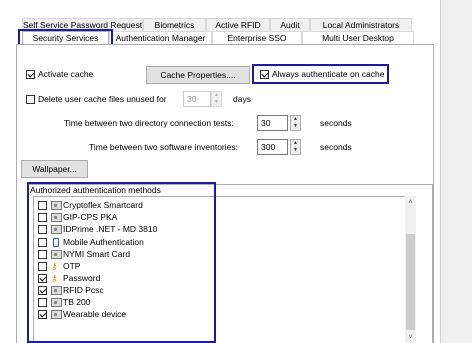  What do you see at coordinates (77, 302) in the screenshot?
I see `list-item-label: TB 200` at bounding box center [77, 302].